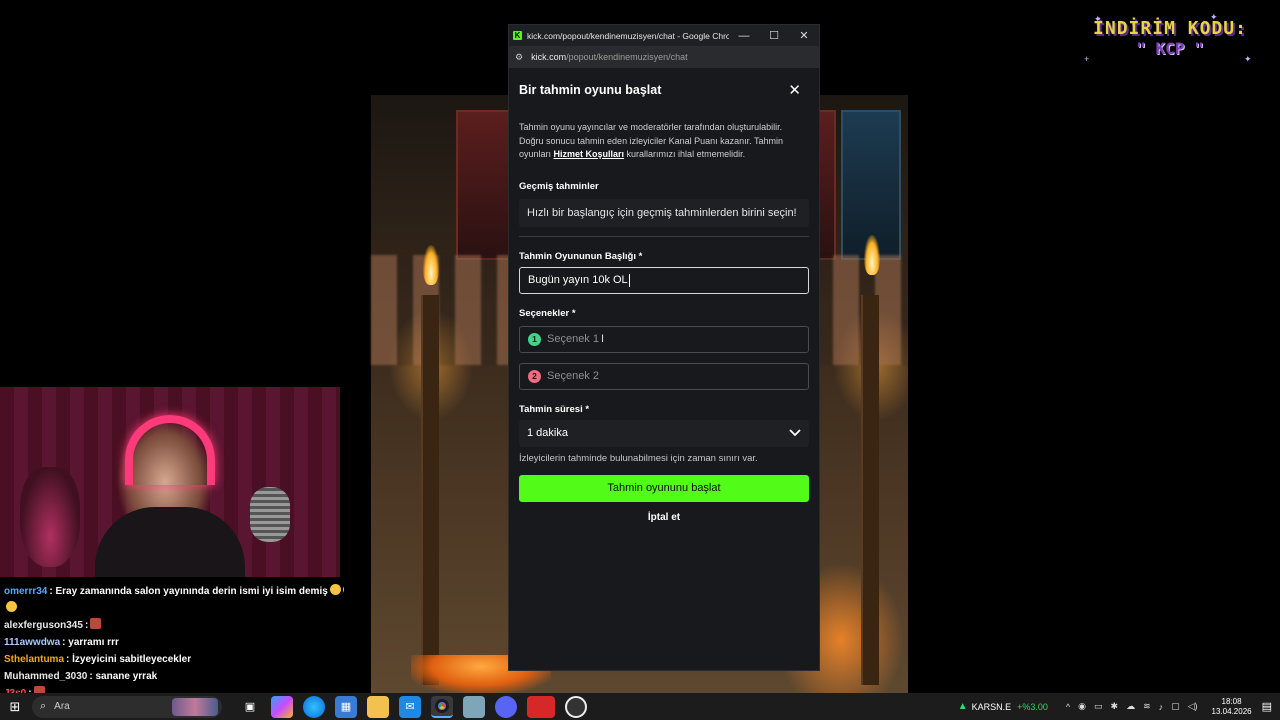 This screenshot has width=1280, height=720. What do you see at coordinates (581, 256) in the screenshot?
I see `prediction-title-label: Tahmin Oyununun Başlığı *` at bounding box center [581, 256].